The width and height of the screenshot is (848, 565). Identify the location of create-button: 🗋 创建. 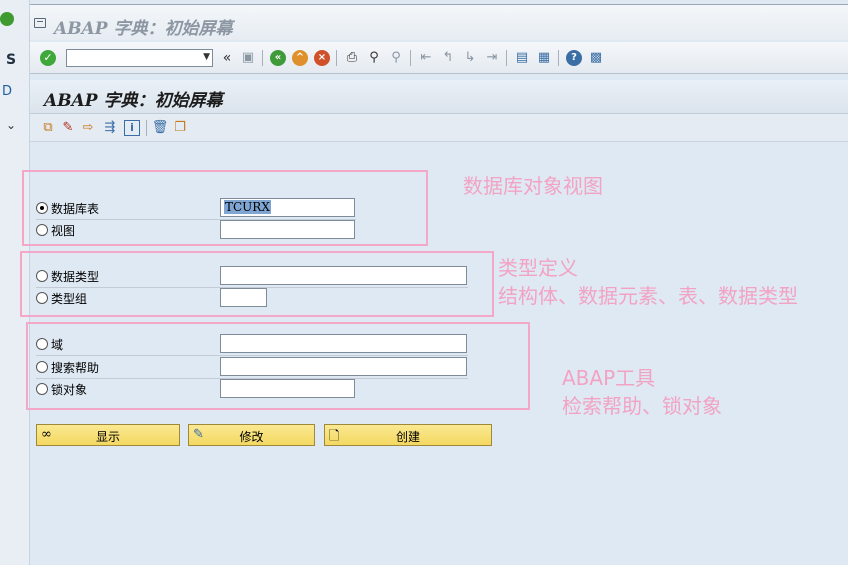
(408, 435).